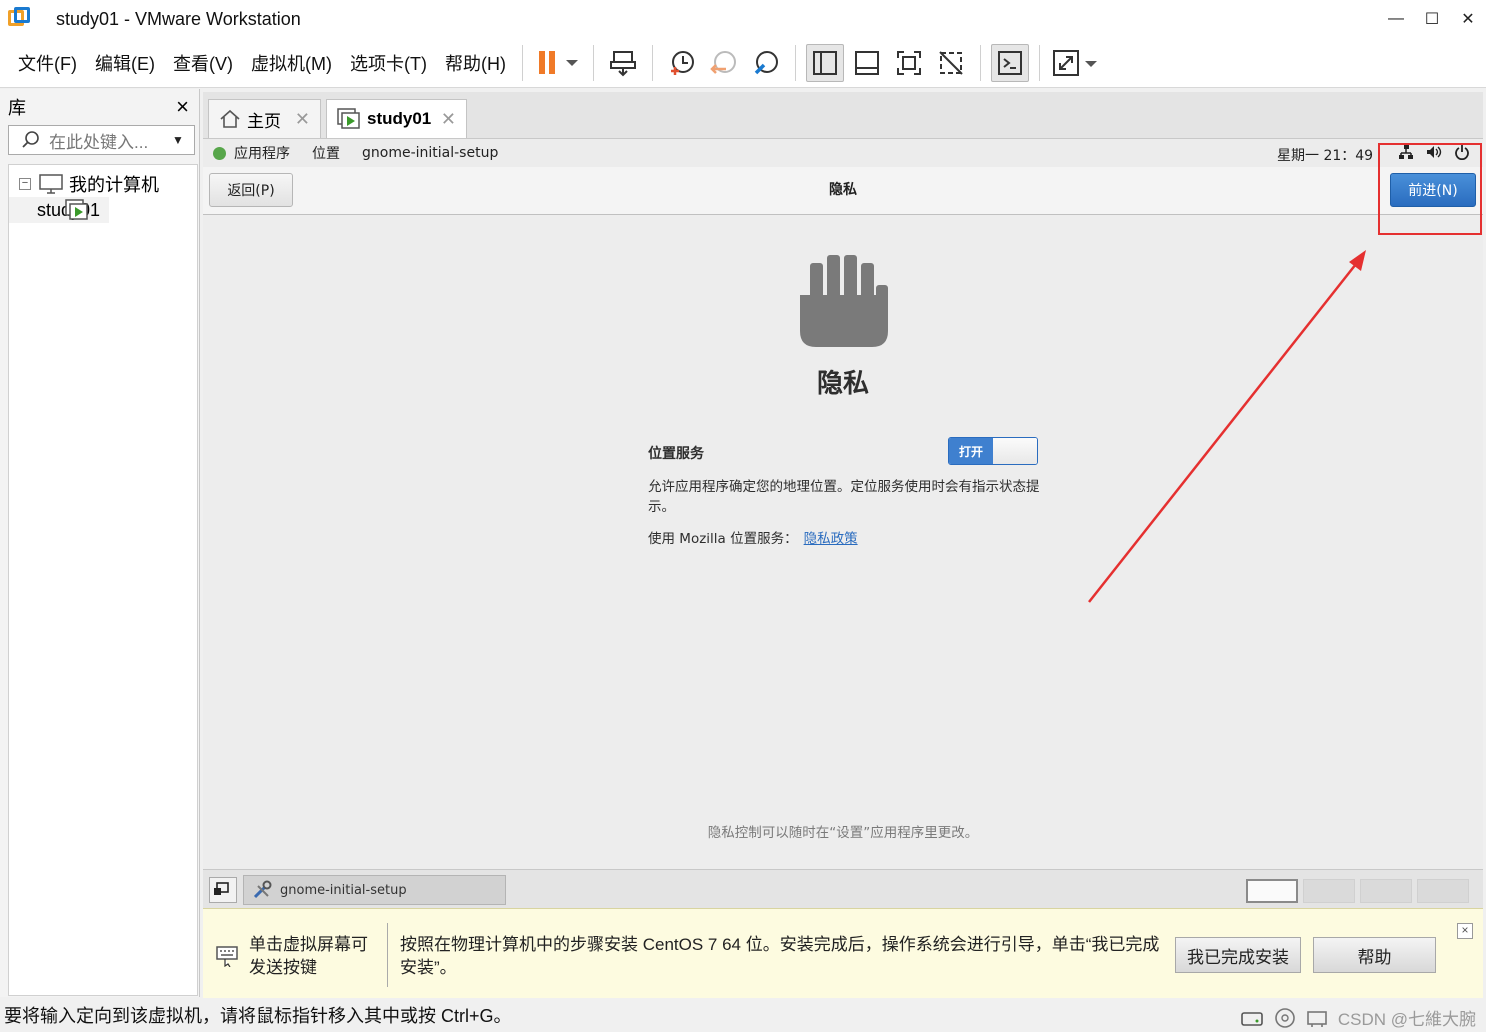 This screenshot has width=1486, height=1032. I want to click on tab-strip: 主页 ✕ study01 ✕, so click(843, 115).